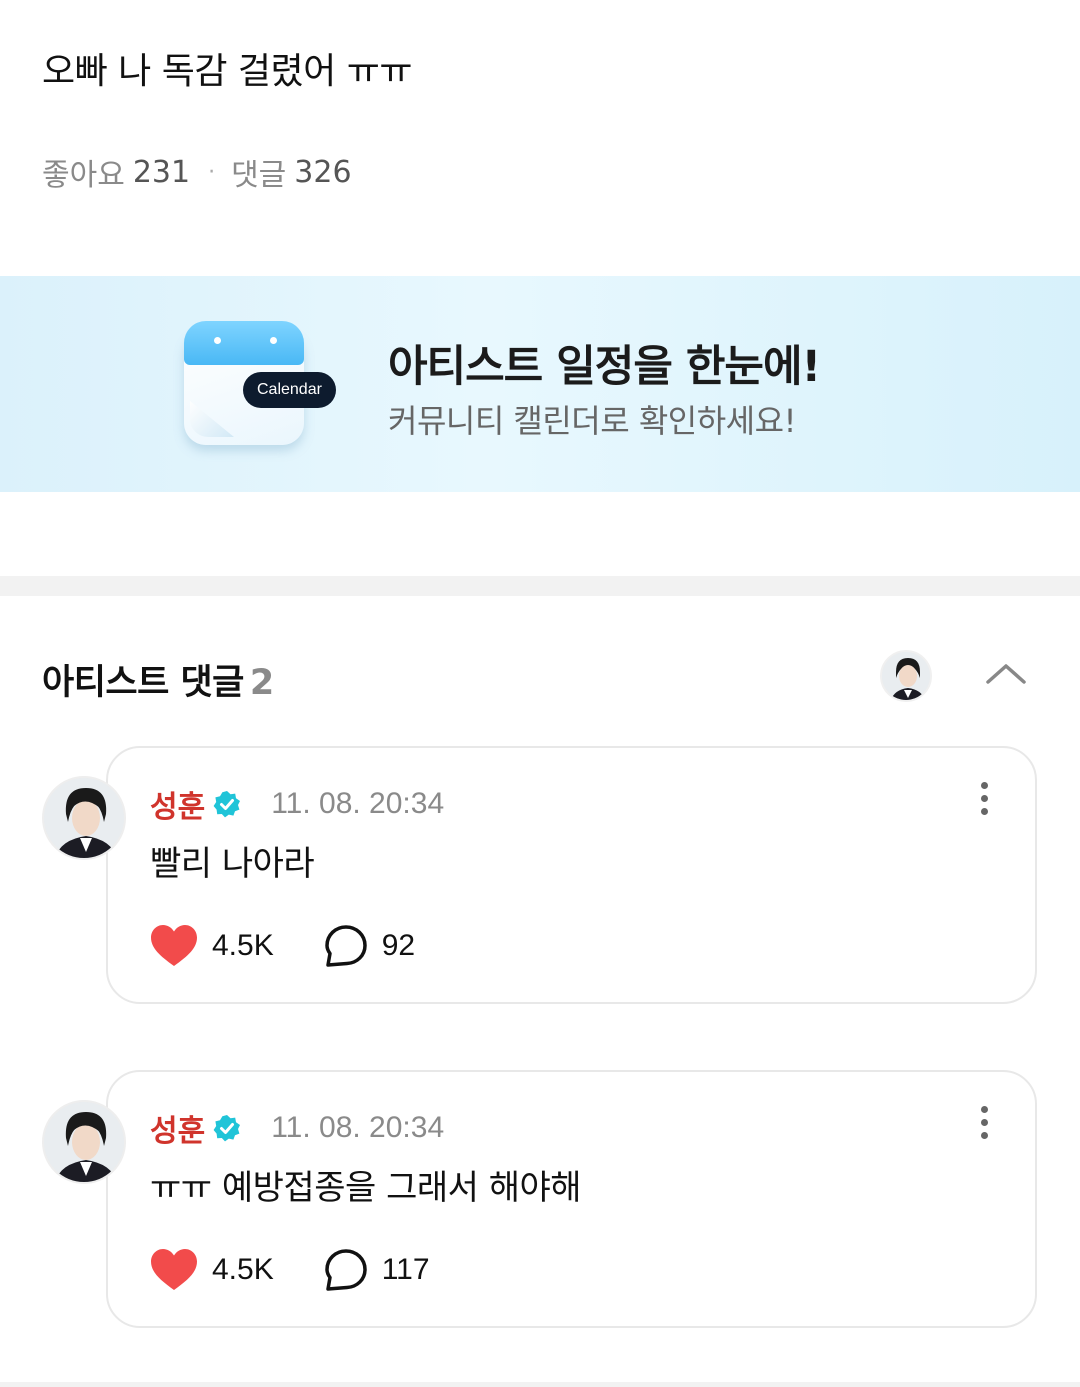  Describe the element at coordinates (906, 676) in the screenshot. I see `artist-avatar` at that location.